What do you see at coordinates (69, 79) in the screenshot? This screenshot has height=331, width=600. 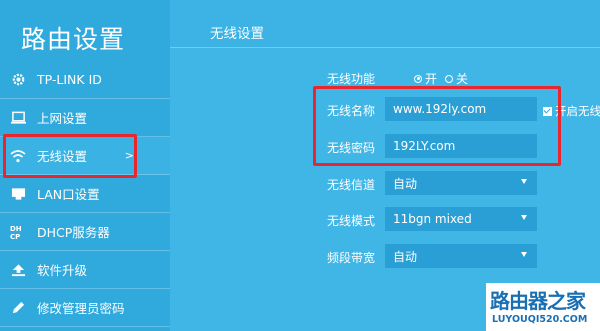 I see `sidebar-item-label: TP-LINK ID` at bounding box center [69, 79].